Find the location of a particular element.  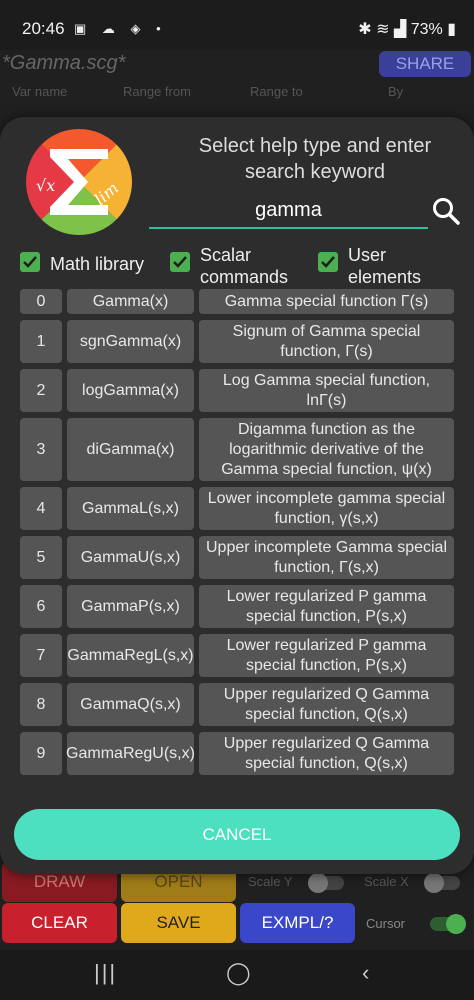

row-function-name: GammaU(s,x) is located at coordinates (130, 557).